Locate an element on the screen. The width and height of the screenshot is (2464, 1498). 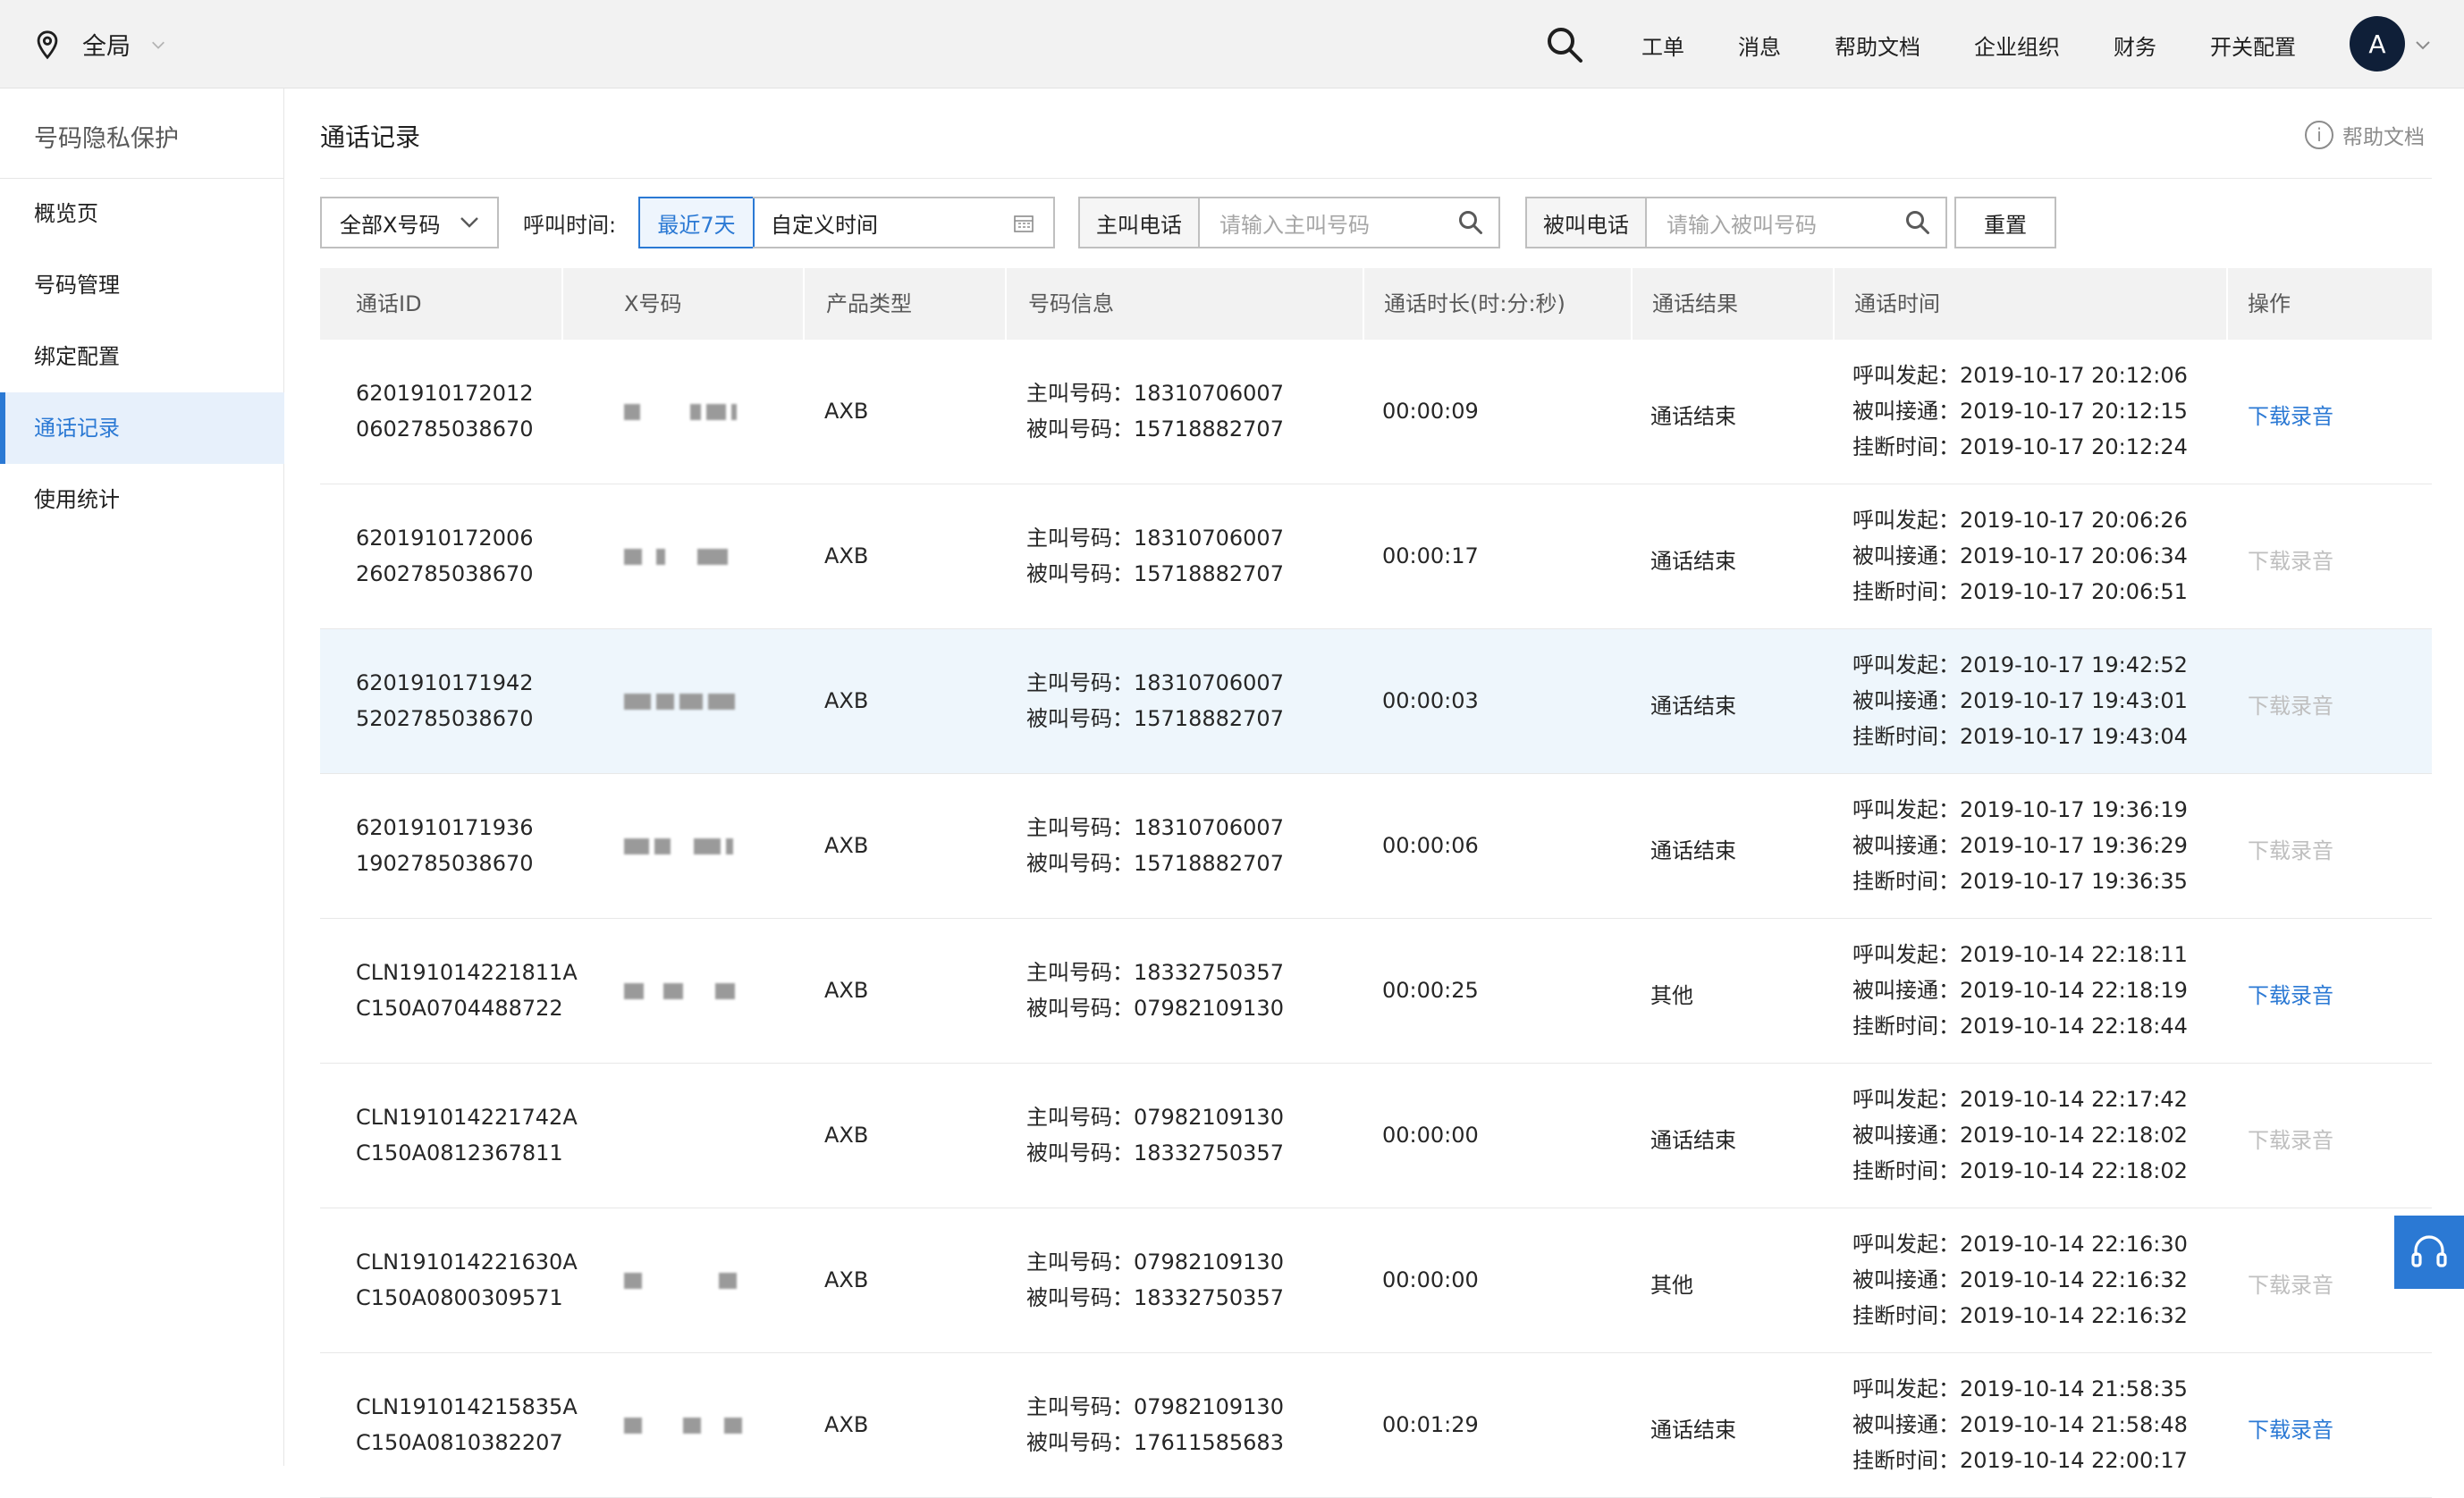
custom-time-picker: 自定义时间 is located at coordinates (904, 223).